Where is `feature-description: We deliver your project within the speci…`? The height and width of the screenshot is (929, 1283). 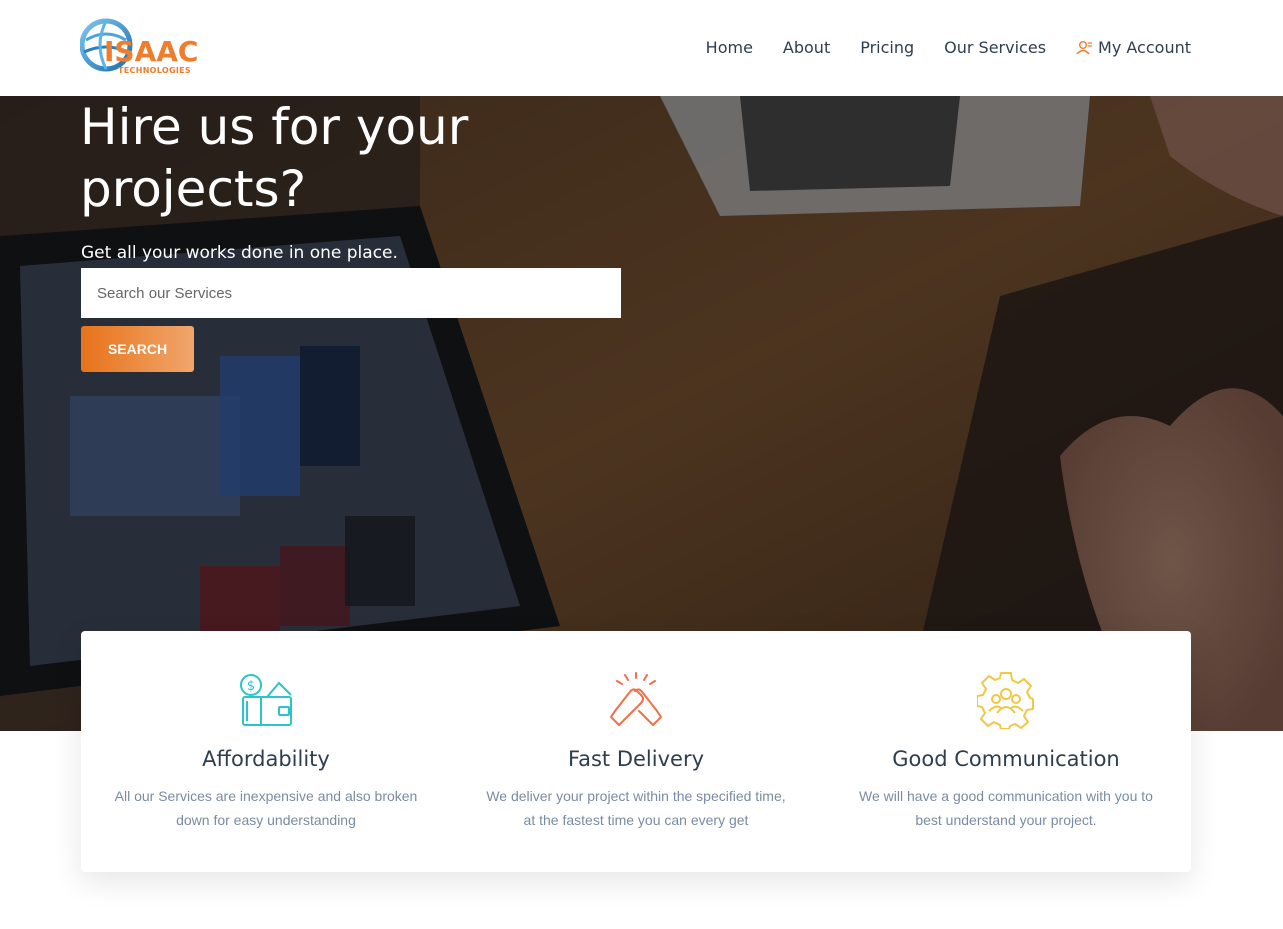
feature-description: We deliver your project within the speci… is located at coordinates (636, 808).